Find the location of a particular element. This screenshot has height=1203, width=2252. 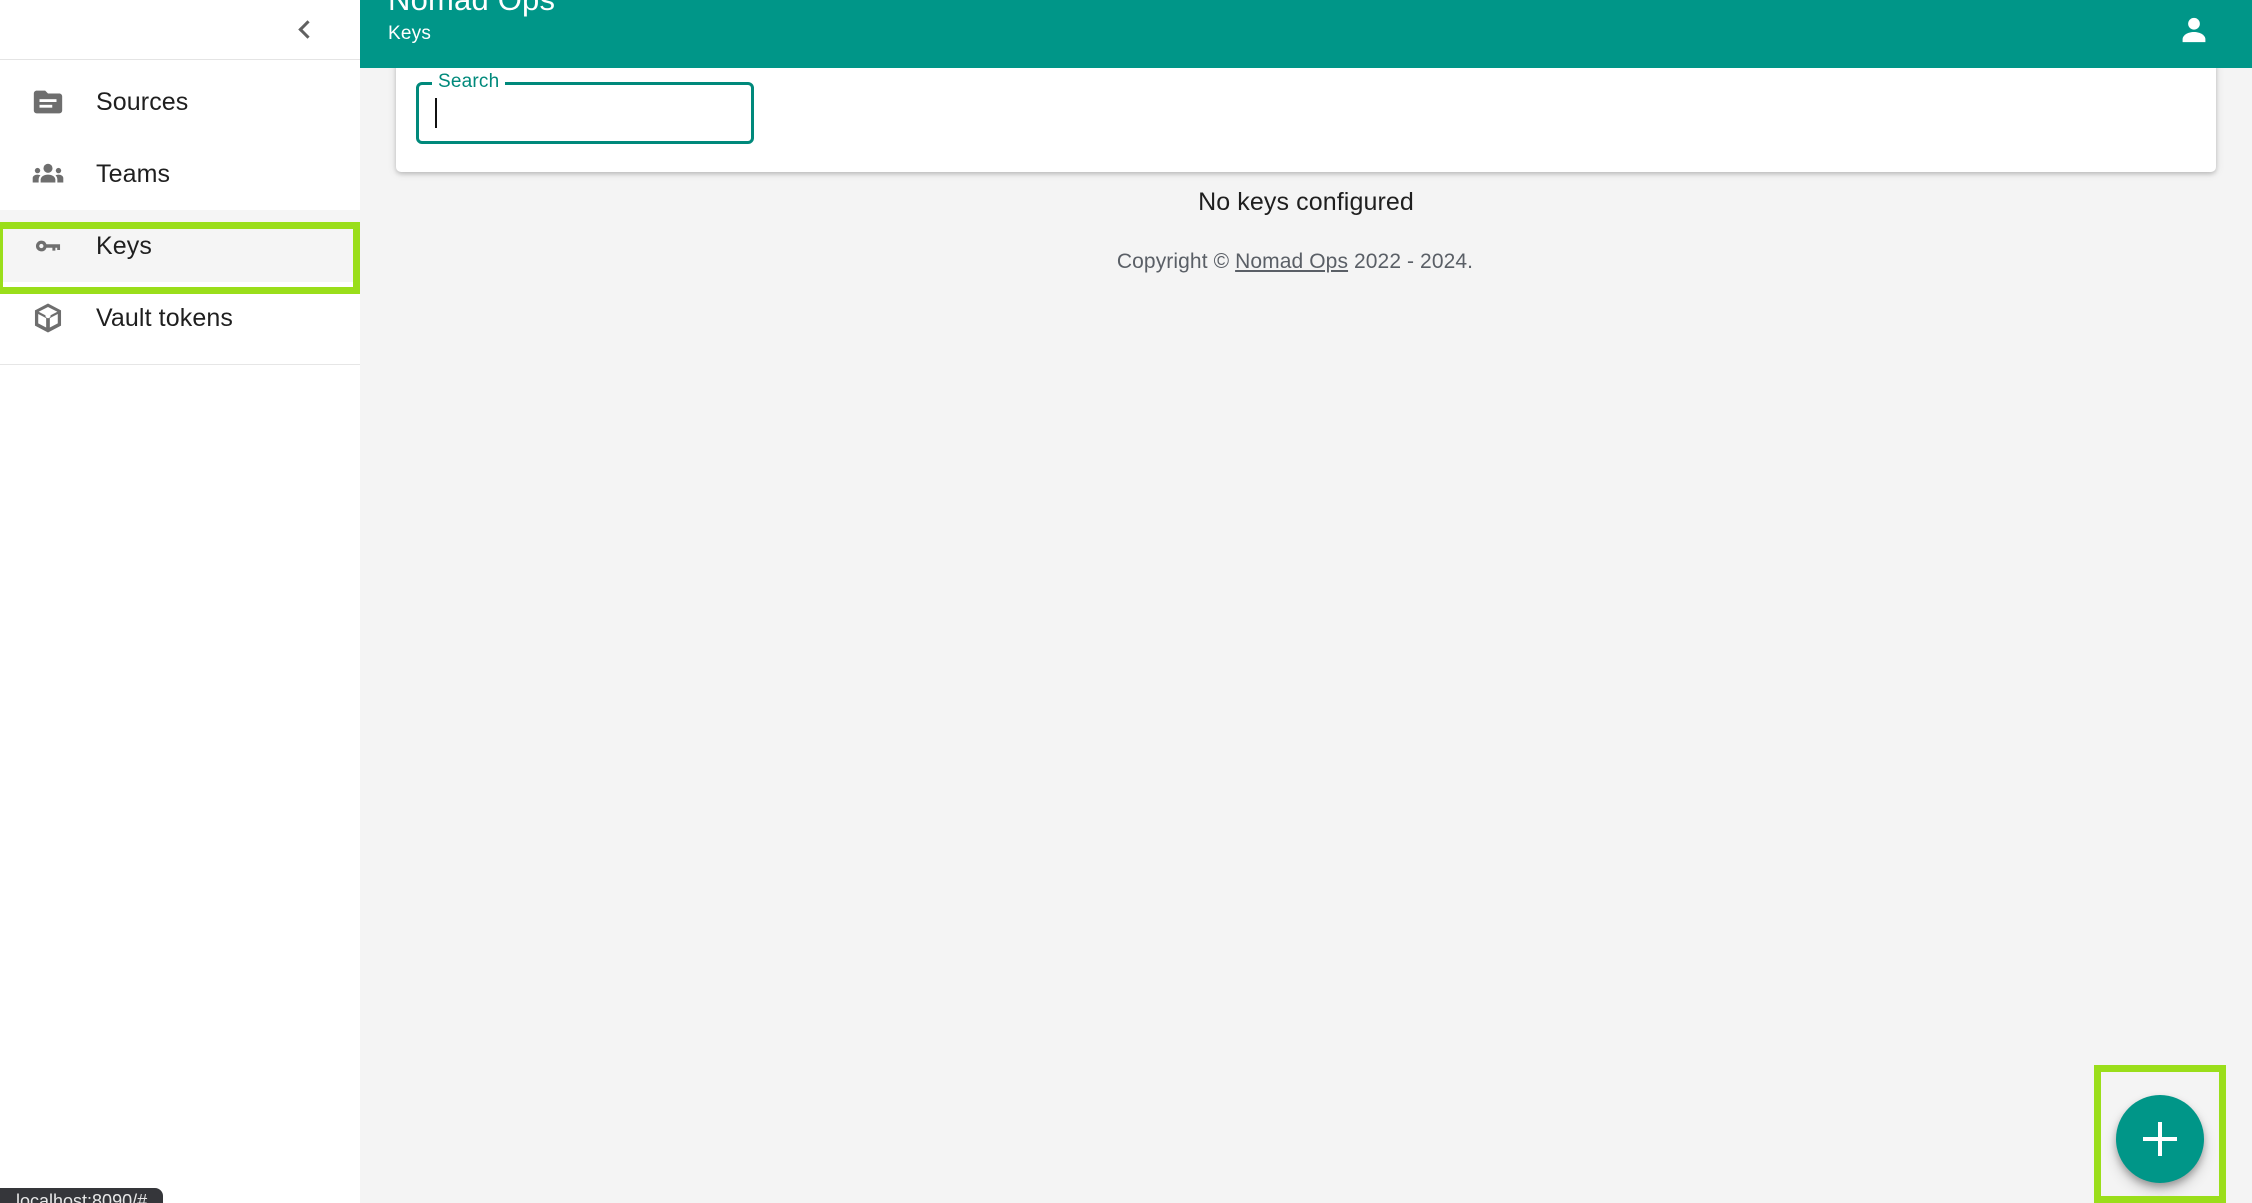

sidebar-header is located at coordinates (180, 30).